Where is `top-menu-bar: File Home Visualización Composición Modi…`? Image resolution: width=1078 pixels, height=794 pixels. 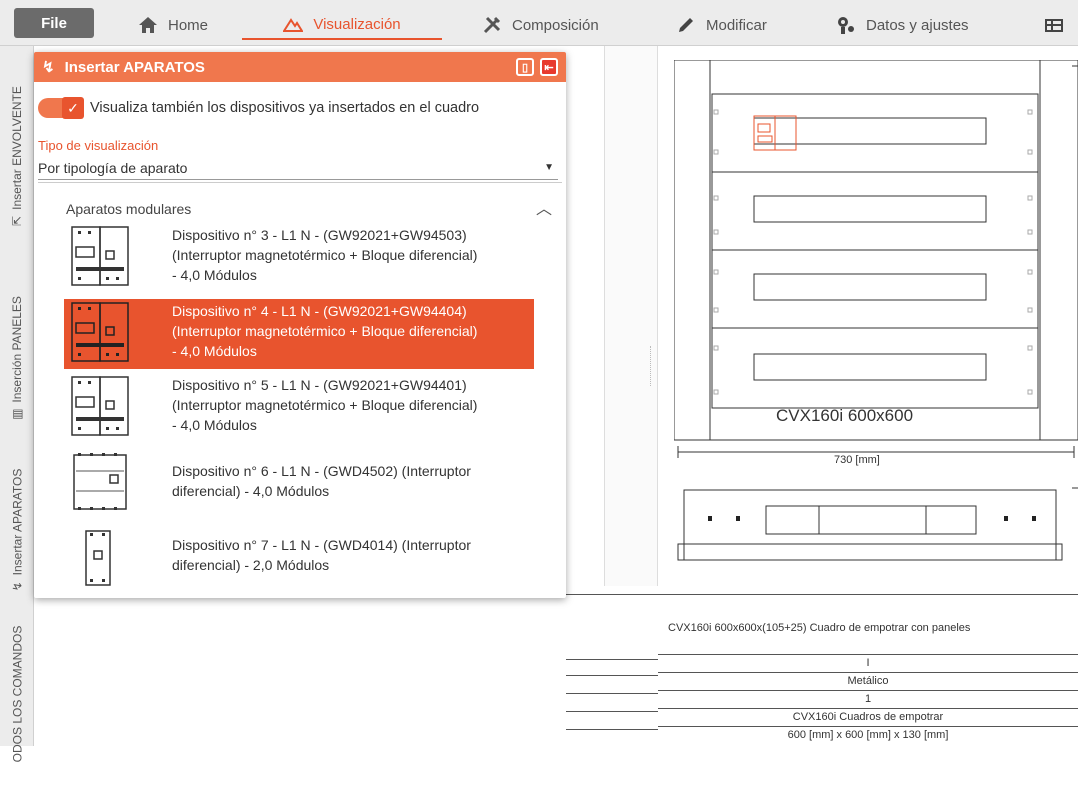 top-menu-bar: File Home Visualización Composición Modi… is located at coordinates (539, 23).